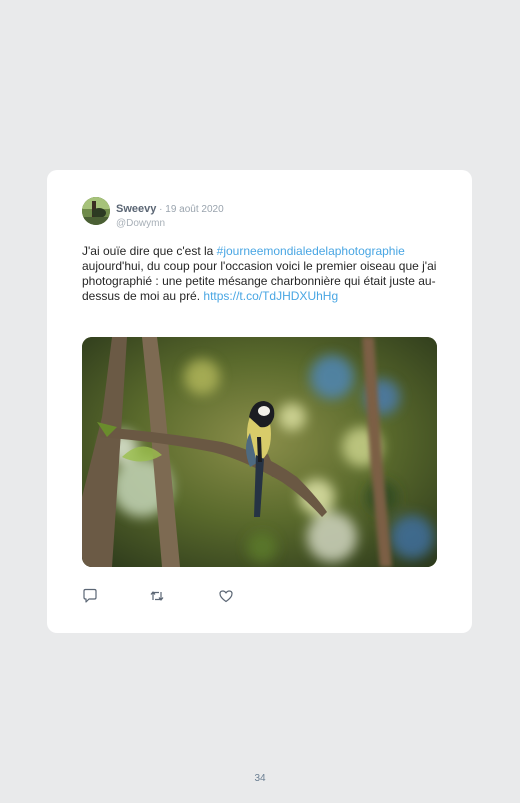 Image resolution: width=520 pixels, height=803 pixels. I want to click on hashtag-link: #journeemondialedelaphotographie, so click(311, 251).